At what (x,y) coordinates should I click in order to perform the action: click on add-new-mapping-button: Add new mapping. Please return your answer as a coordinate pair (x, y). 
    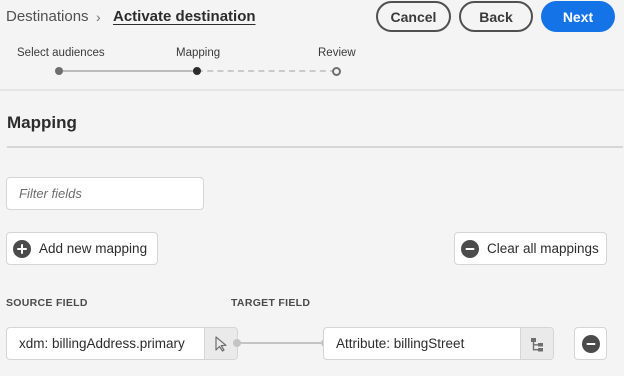
    Looking at the image, I should click on (82, 248).